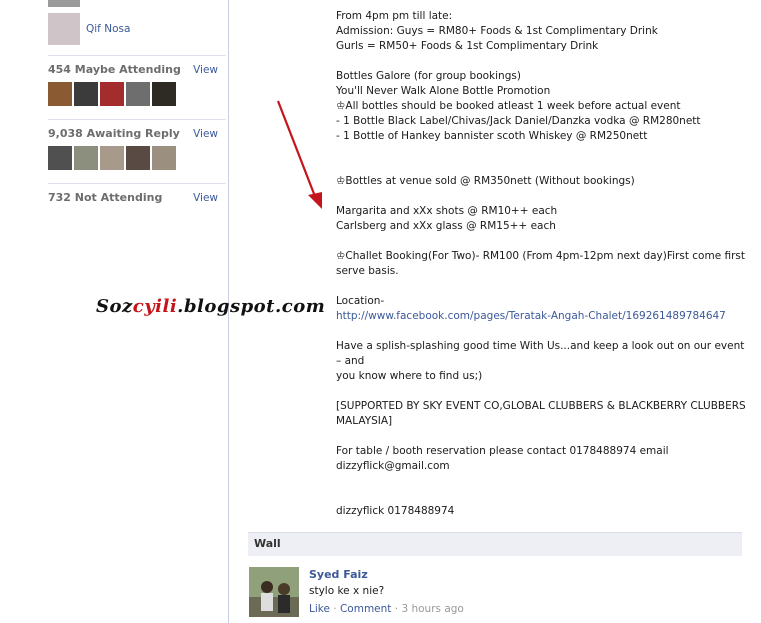 The image size is (761, 623). I want to click on like-link: Like, so click(319, 609).